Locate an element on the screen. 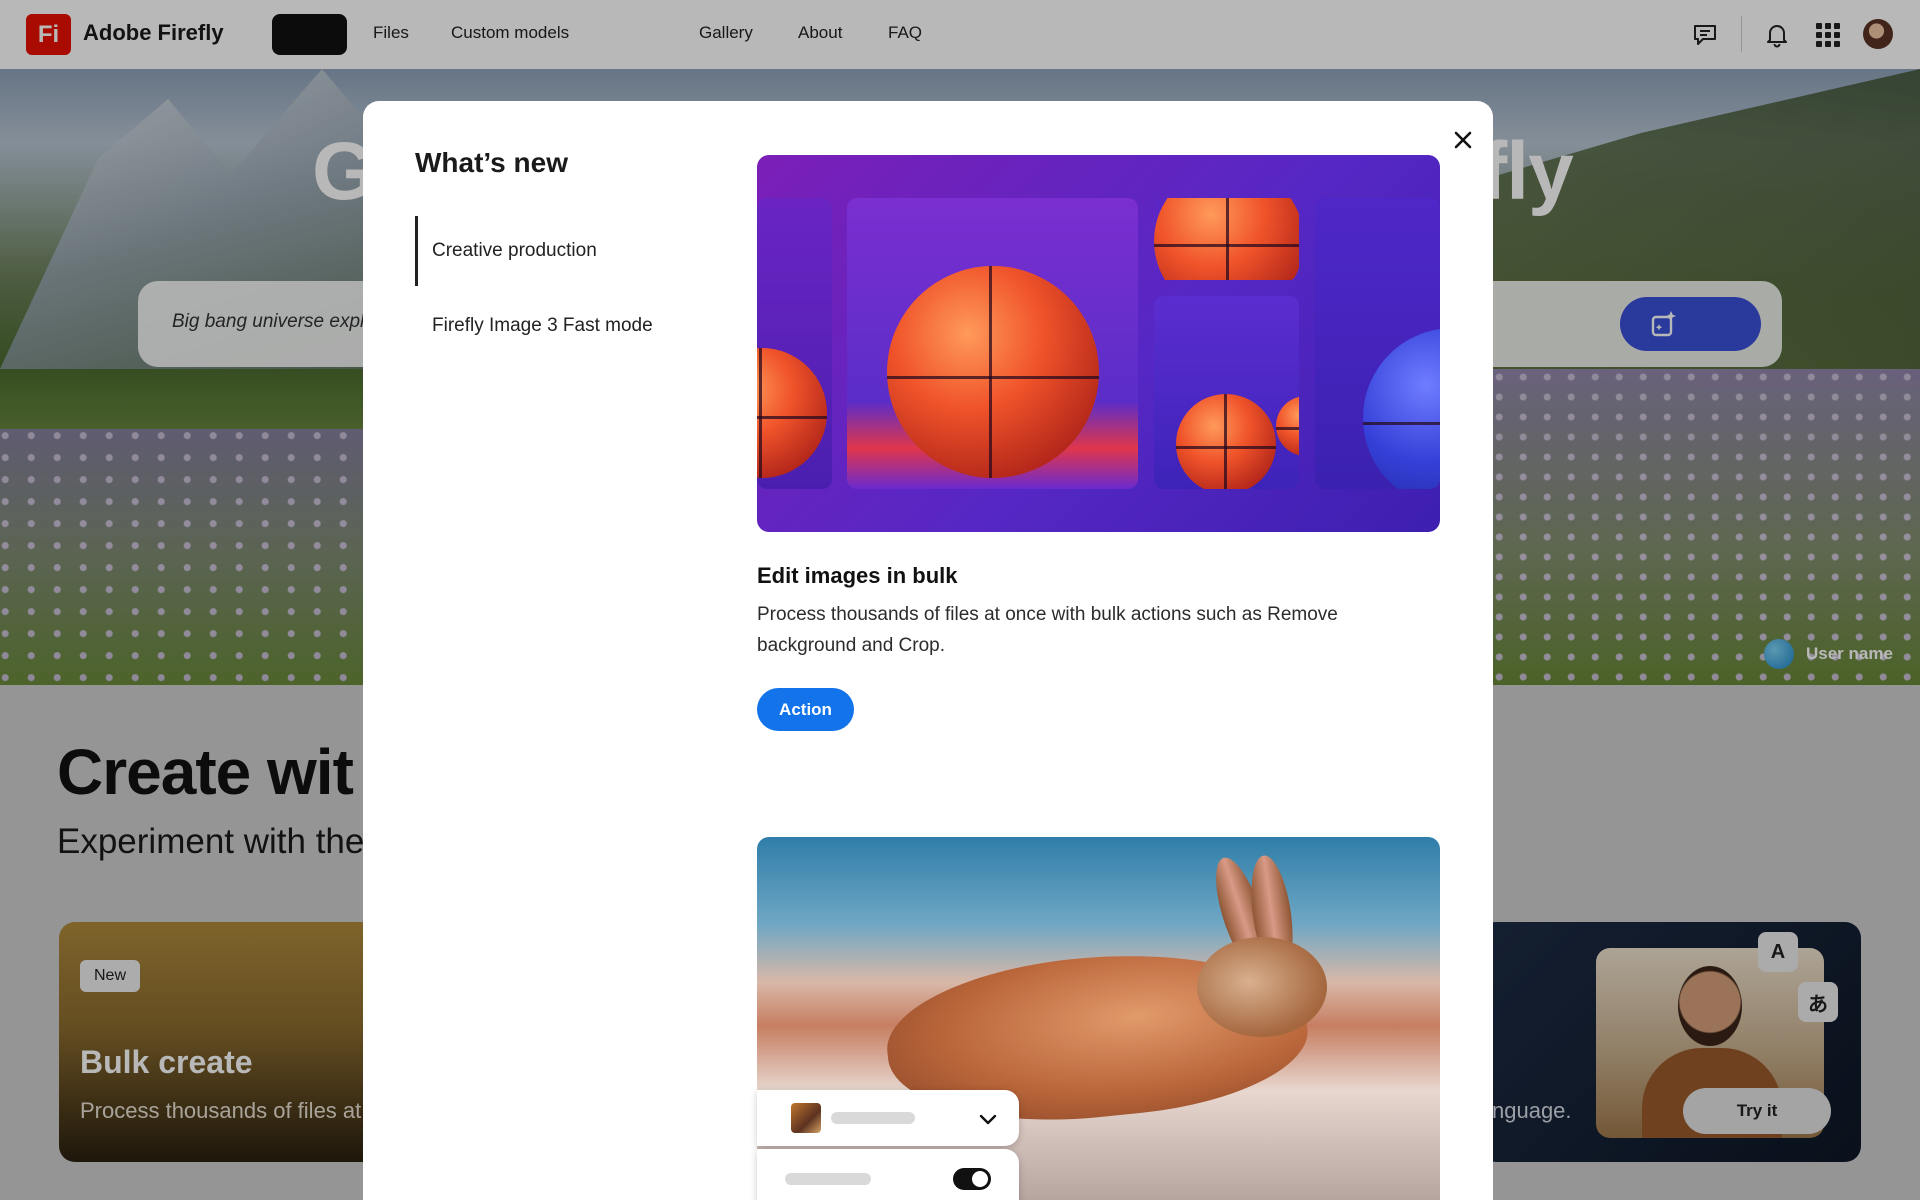 This screenshot has width=1920, height=1200. tile-far-right is located at coordinates (1377, 343).